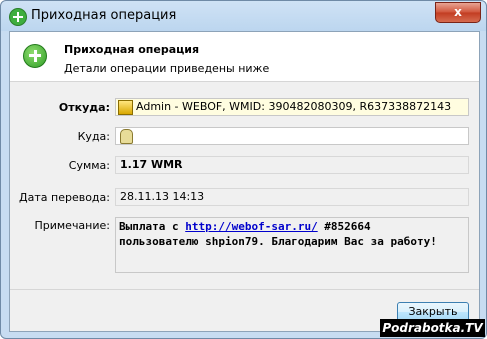 The height and width of the screenshot is (339, 487). I want to click on wallet-icon, so click(125, 107).